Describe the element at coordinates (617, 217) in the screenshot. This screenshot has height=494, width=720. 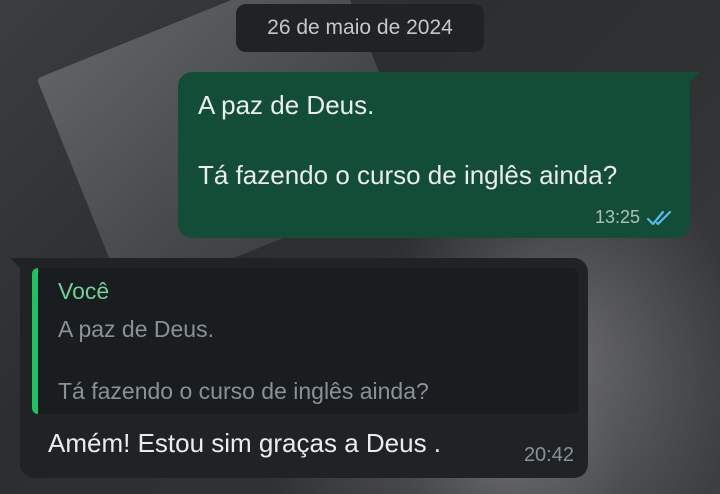
I see `message-time: 13:25` at that location.